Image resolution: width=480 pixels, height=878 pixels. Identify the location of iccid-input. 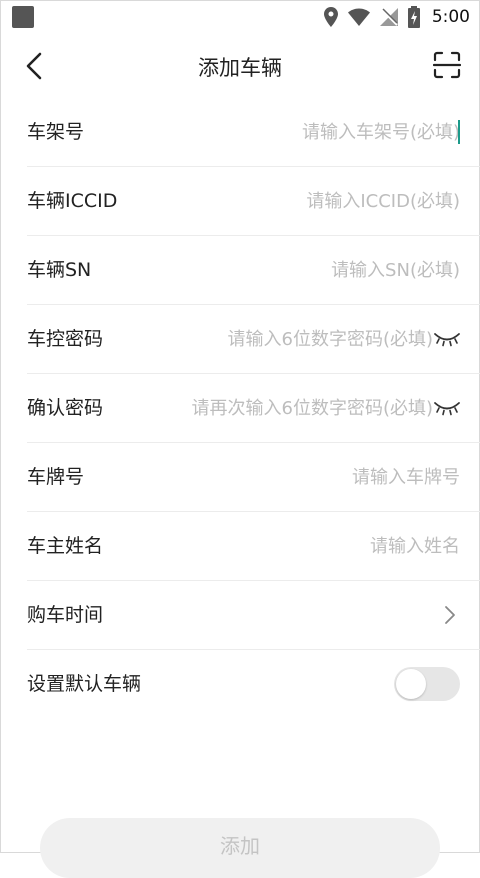
(365, 201).